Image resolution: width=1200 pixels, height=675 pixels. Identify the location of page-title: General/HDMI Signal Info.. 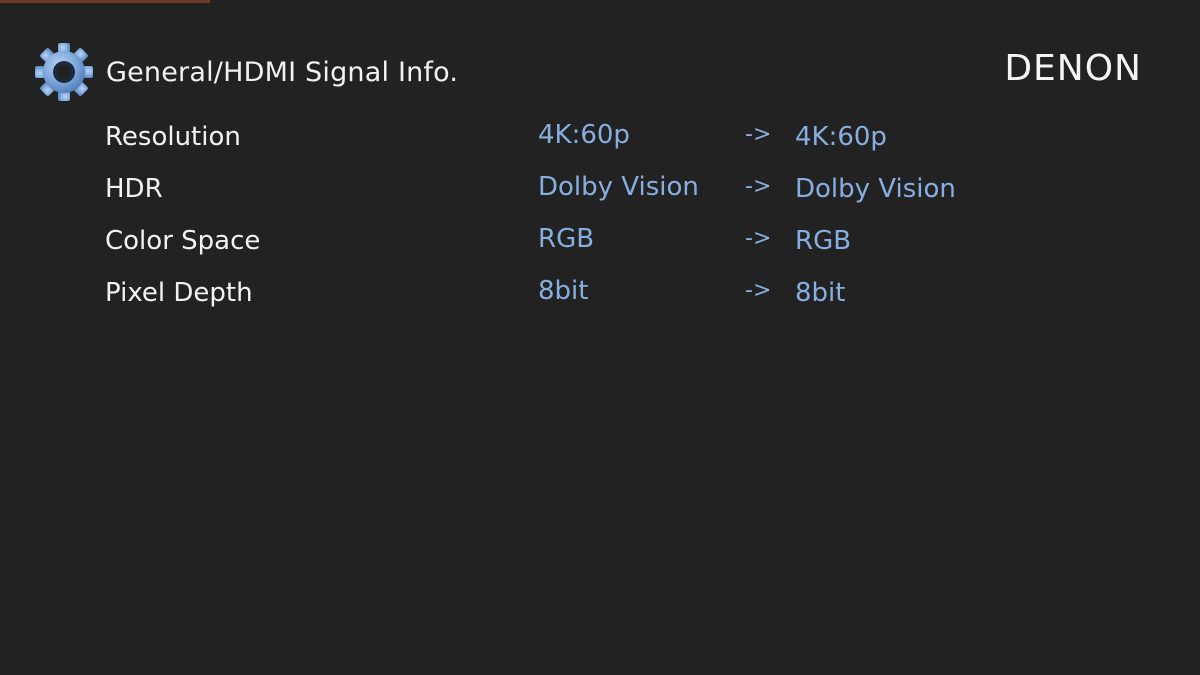
(282, 72).